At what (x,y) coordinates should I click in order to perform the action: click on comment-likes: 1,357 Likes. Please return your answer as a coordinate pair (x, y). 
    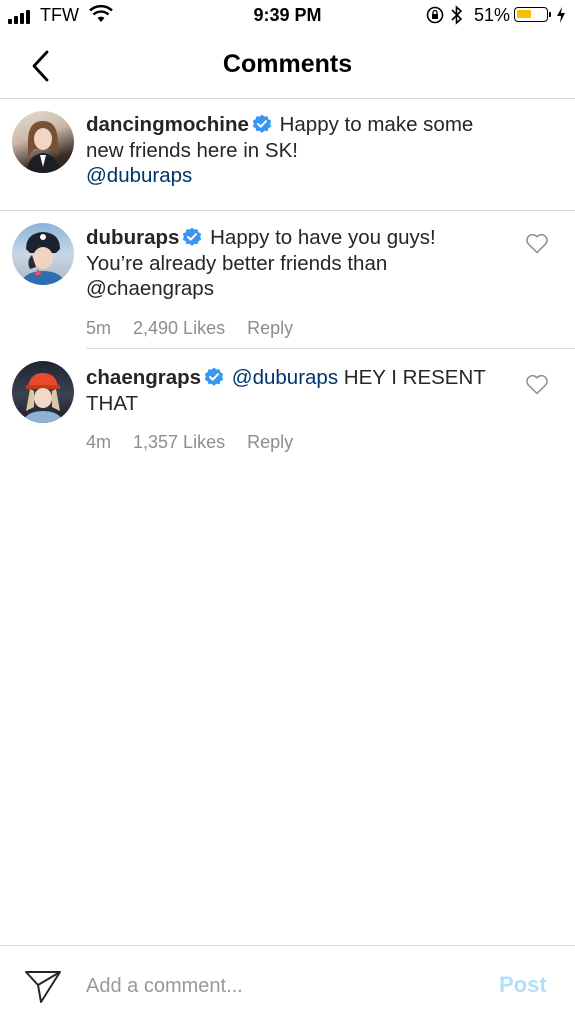
    Looking at the image, I should click on (179, 442).